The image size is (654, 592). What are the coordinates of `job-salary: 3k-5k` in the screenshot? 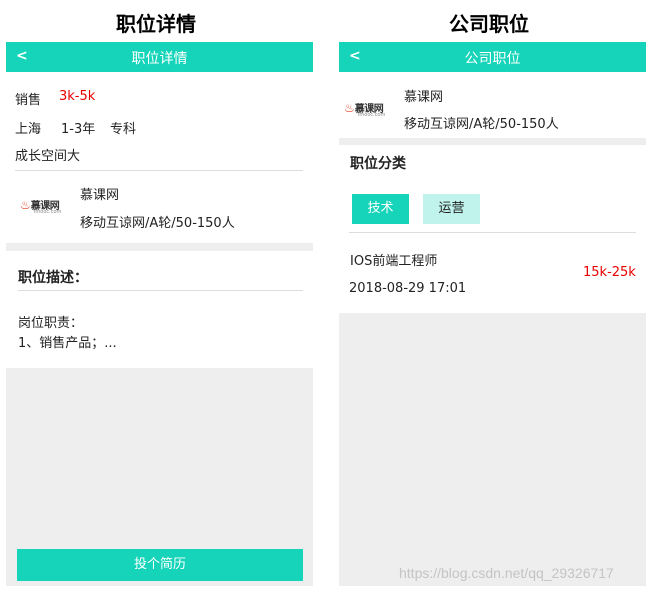 It's located at (77, 96).